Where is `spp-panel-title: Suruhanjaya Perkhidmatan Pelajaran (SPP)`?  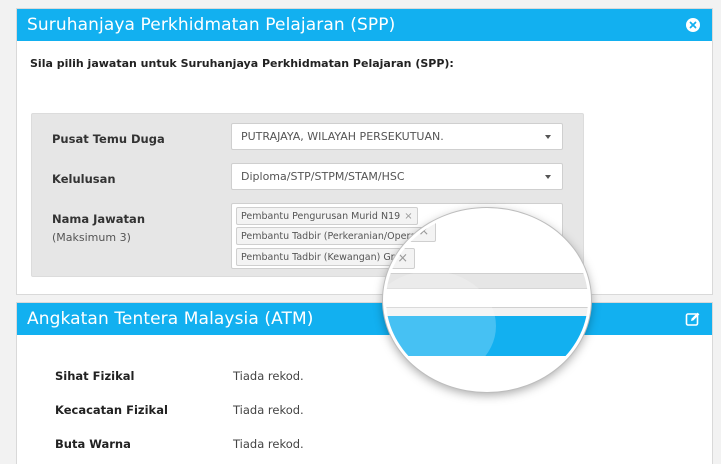 spp-panel-title: Suruhanjaya Perkhidmatan Pelajaran (SPP) is located at coordinates (211, 25).